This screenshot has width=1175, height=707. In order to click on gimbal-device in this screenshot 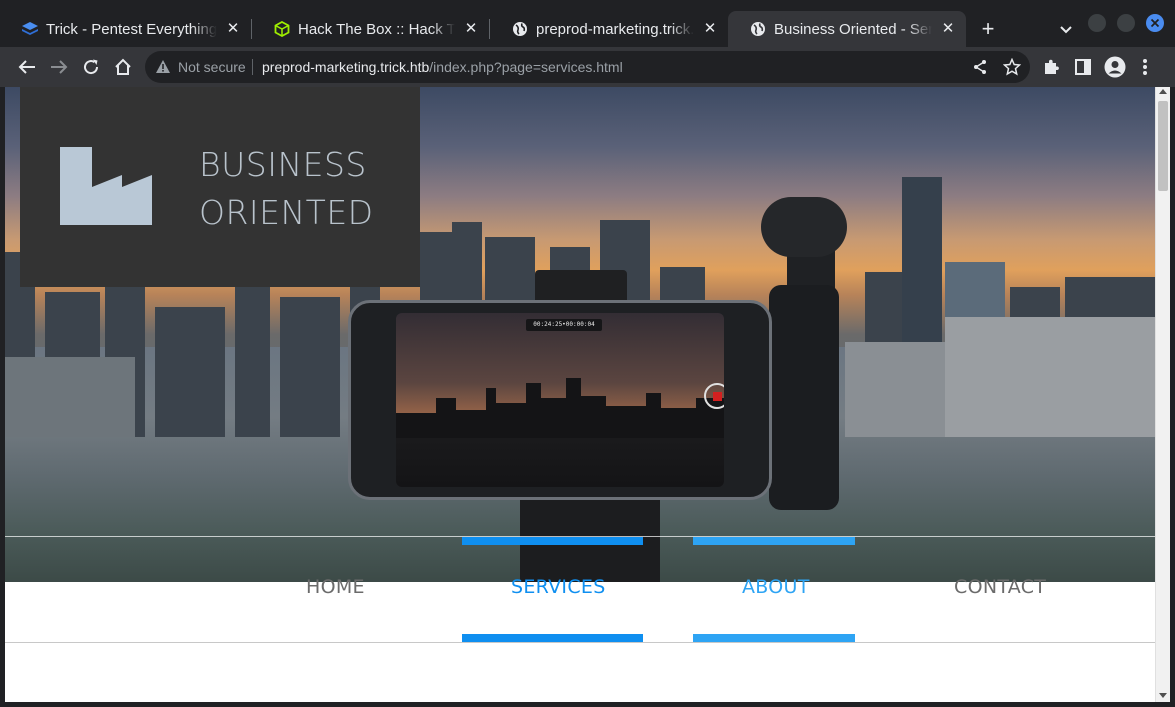, I will do `click(804, 389)`.